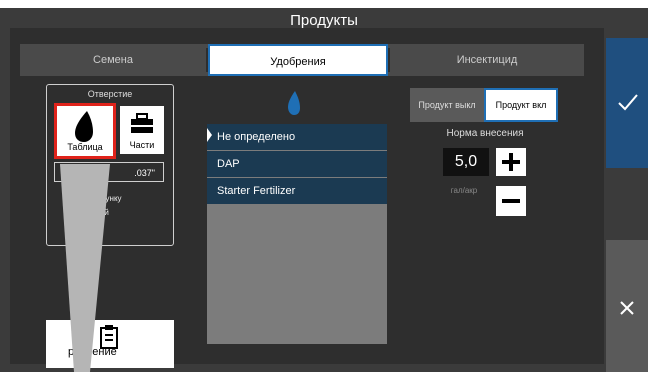 The height and width of the screenshot is (377, 648). I want to click on pointer-beam-overlay, so click(85, 268).